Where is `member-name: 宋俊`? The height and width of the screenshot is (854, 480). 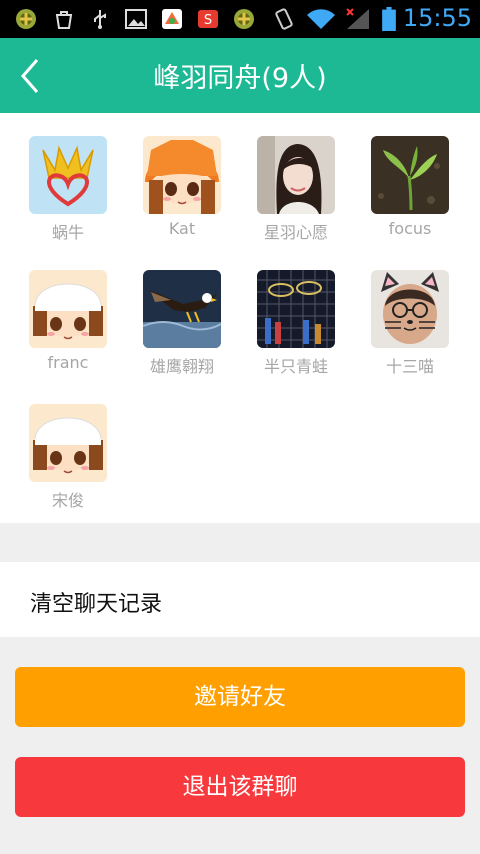 member-name: 宋俊 is located at coordinates (67, 500).